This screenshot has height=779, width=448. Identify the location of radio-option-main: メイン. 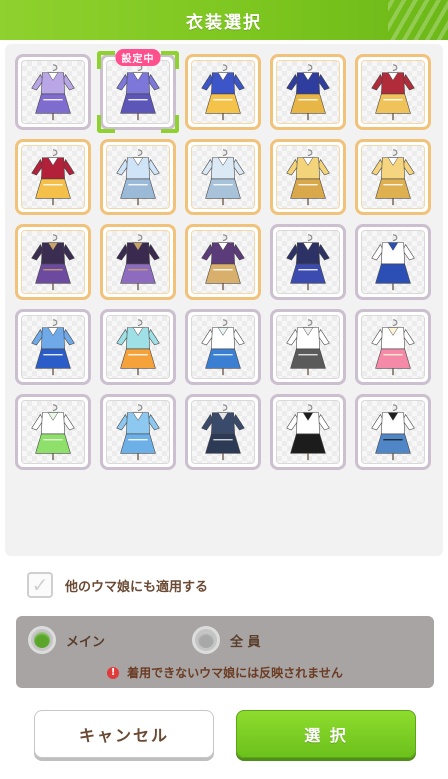
(66, 640).